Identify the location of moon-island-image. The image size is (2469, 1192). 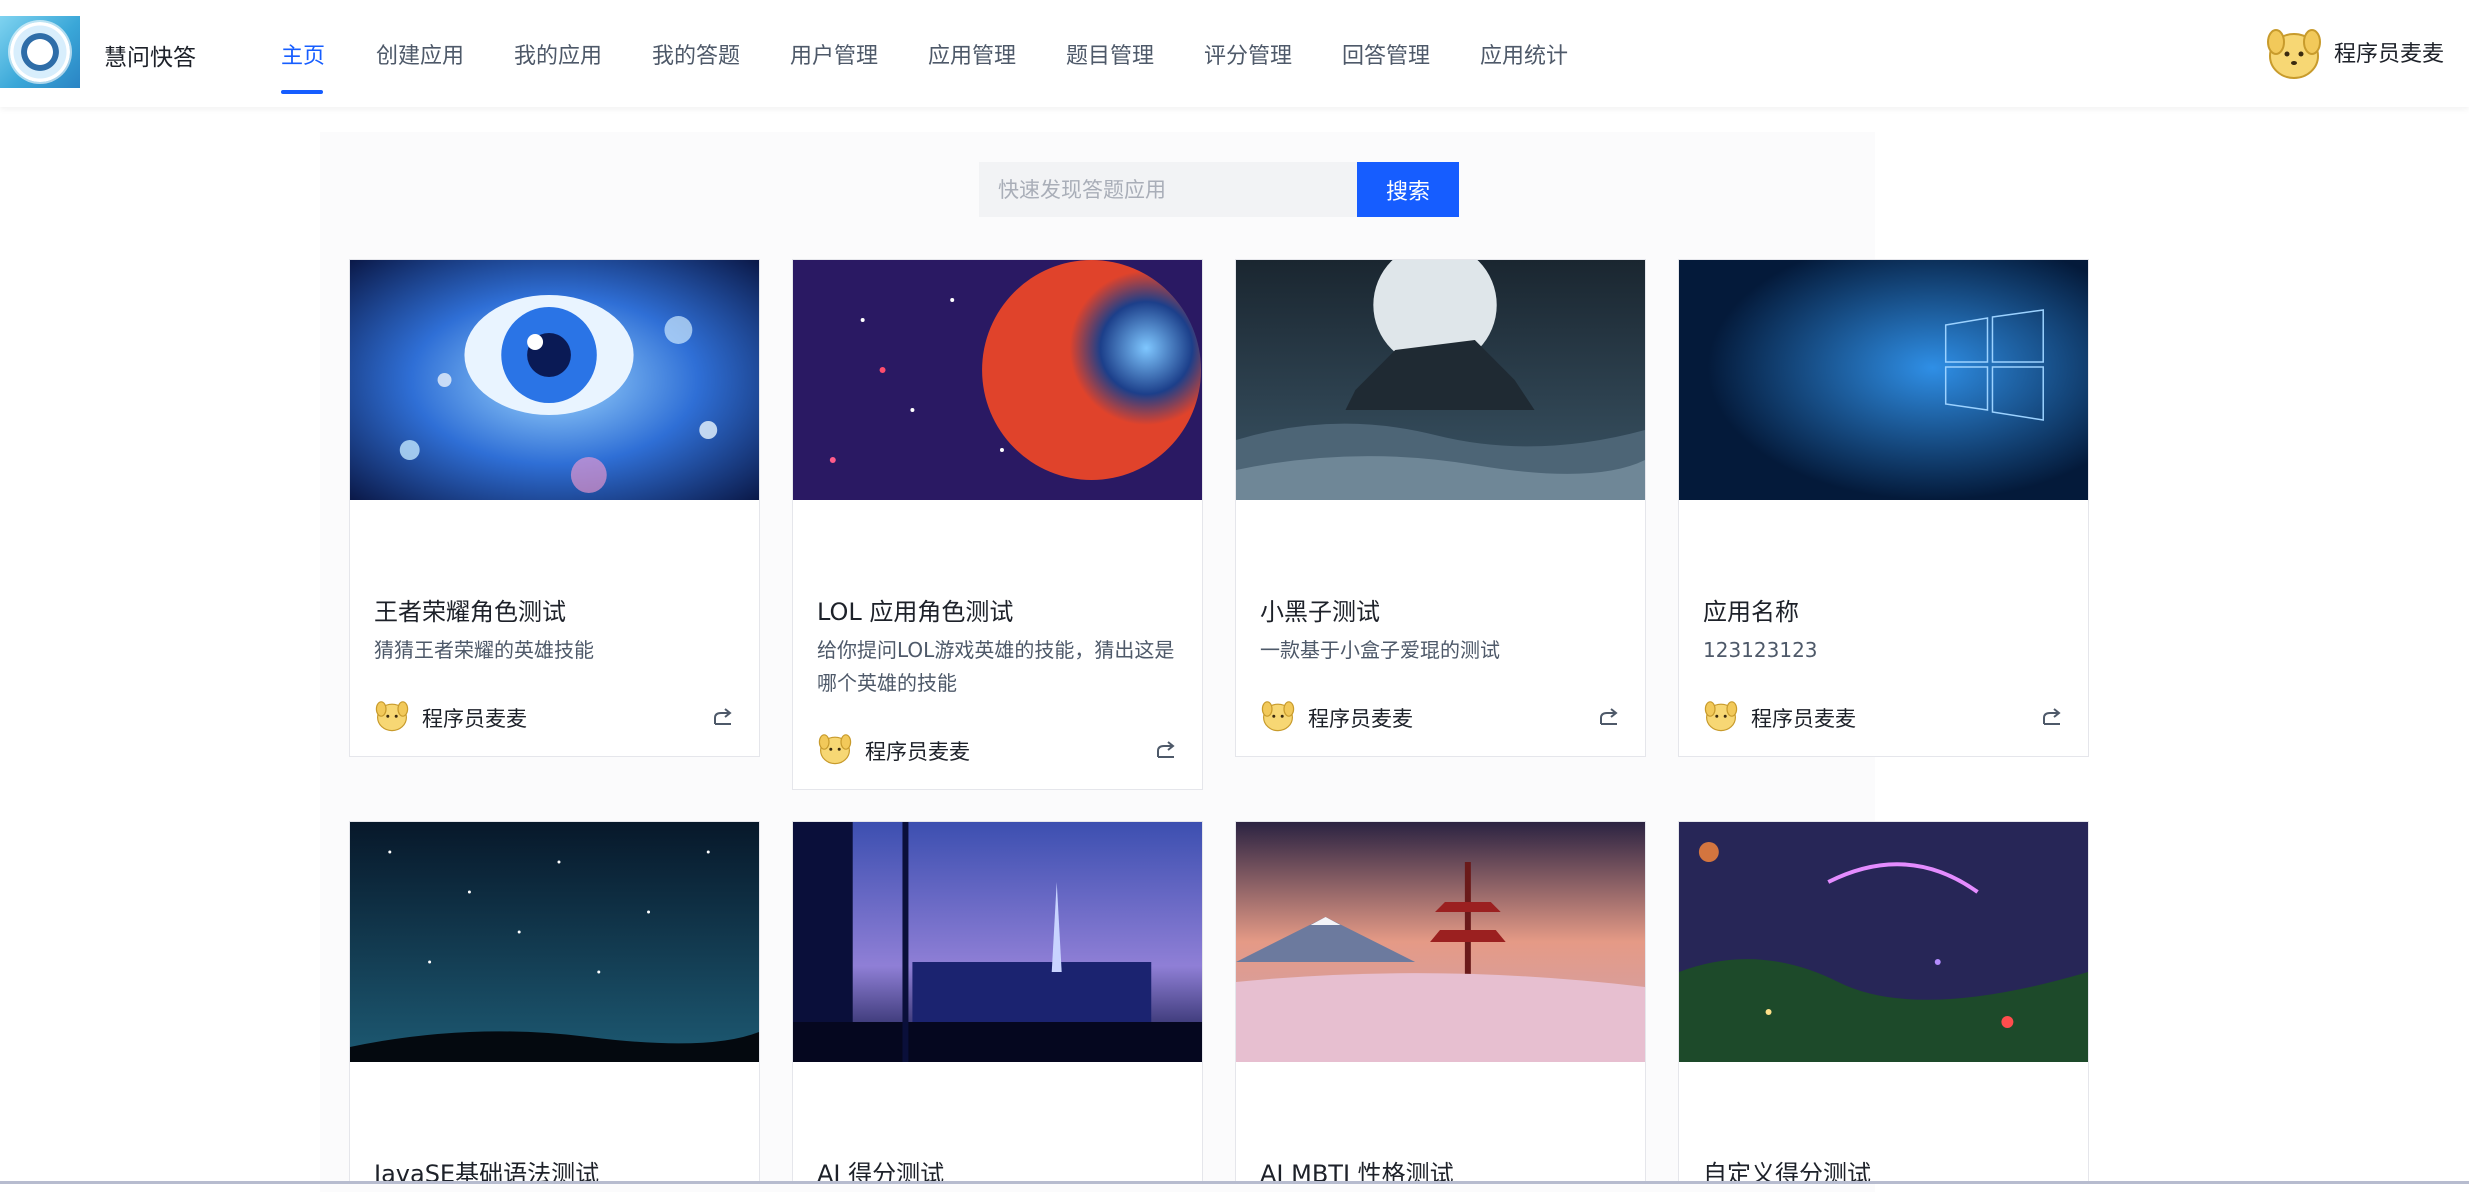
(1440, 380).